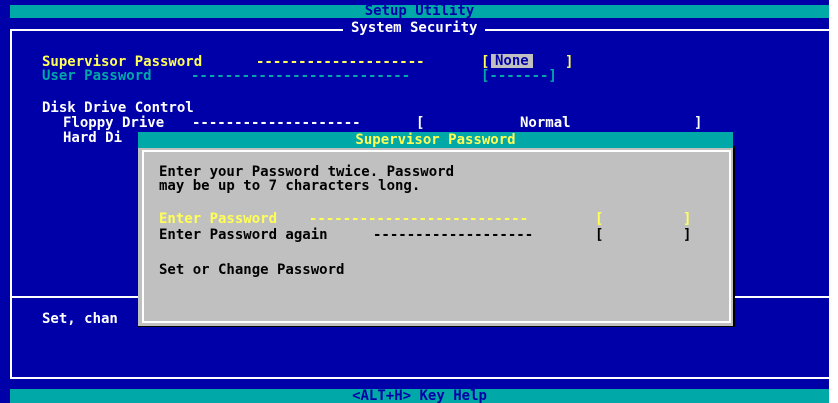 This screenshot has width=838, height=403. I want to click on title-bar: Setup Utility, so click(419, 11).